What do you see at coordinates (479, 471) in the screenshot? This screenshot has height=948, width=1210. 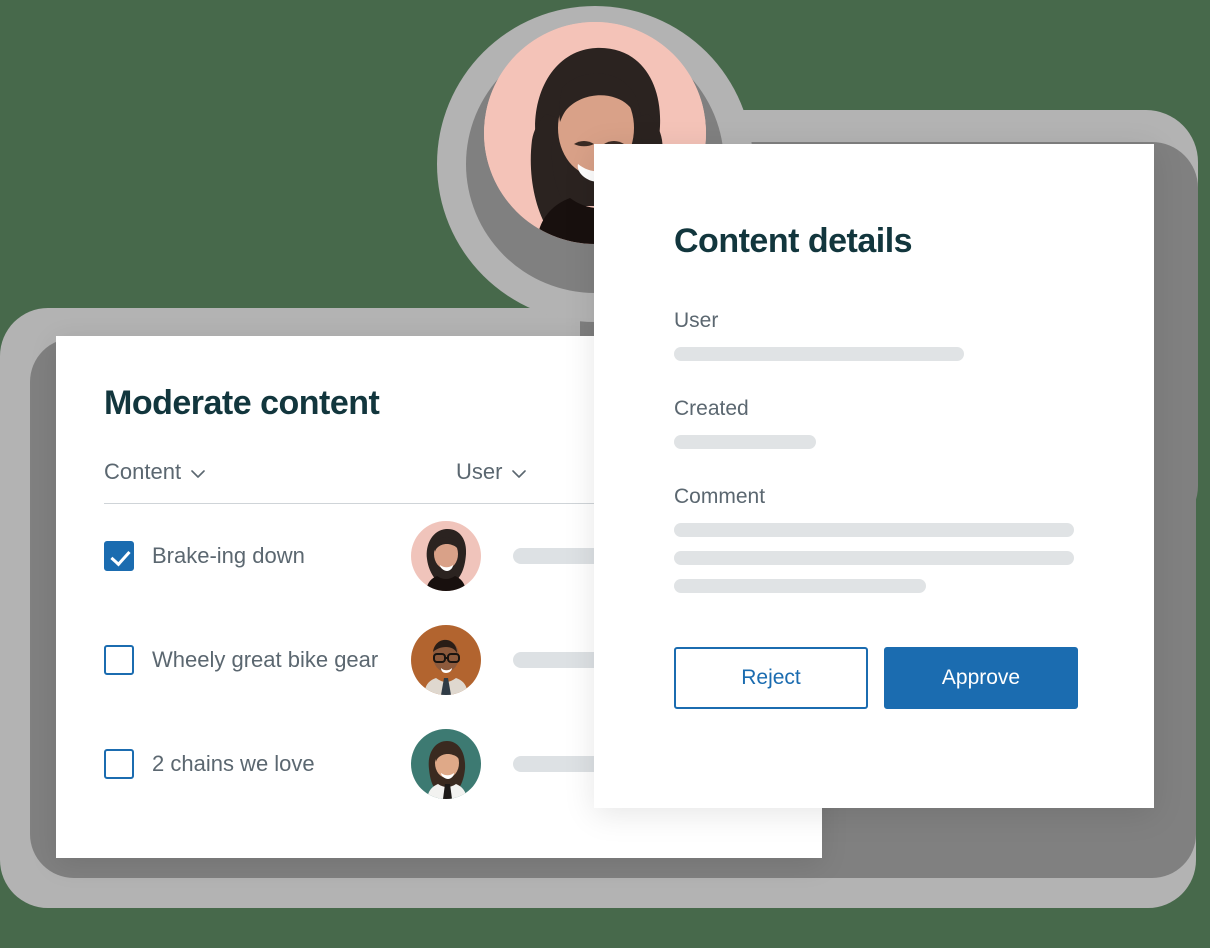 I see `column-header-user-label: User` at bounding box center [479, 471].